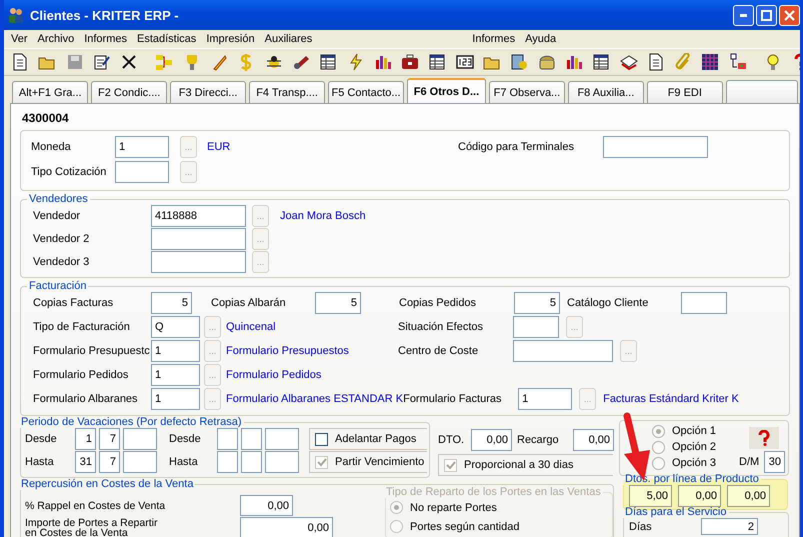  Describe the element at coordinates (323, 216) in the screenshot. I see `lookup-link: Joan Mora Bosch` at that location.